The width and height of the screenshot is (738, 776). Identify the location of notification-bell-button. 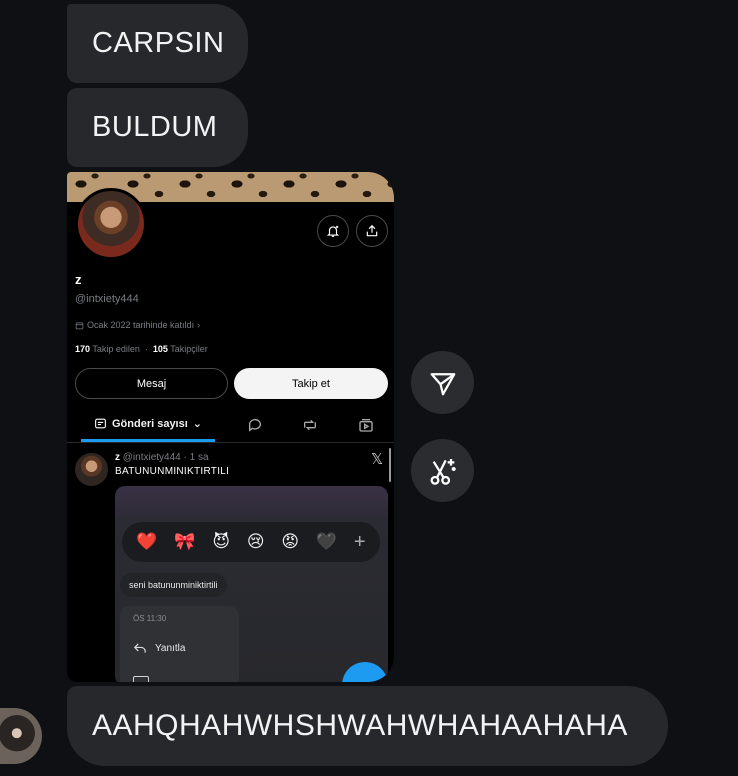
(333, 231).